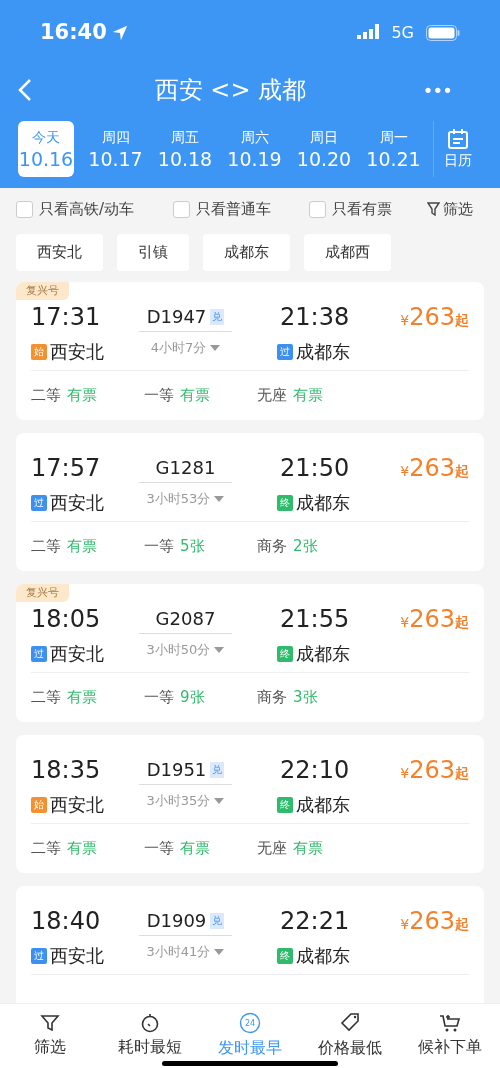 This screenshot has width=500, height=1068. Describe the element at coordinates (315, 317) in the screenshot. I see `arrive-time: 21:38` at that location.